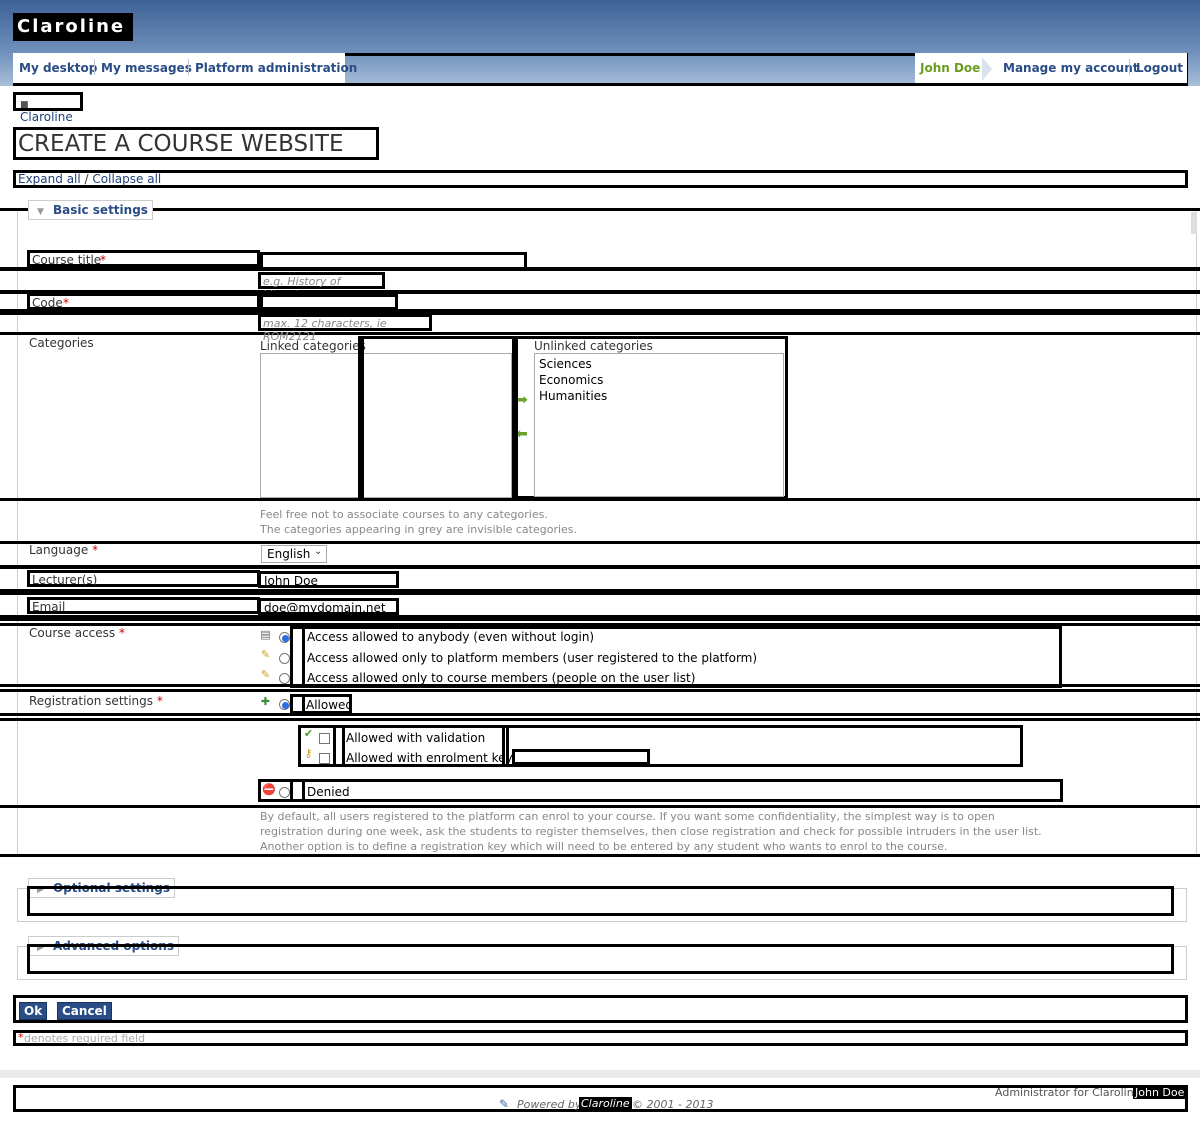 The image size is (1200, 1125). What do you see at coordinates (324, 758) in the screenshot?
I see `allowed-with-key-checkbox` at bounding box center [324, 758].